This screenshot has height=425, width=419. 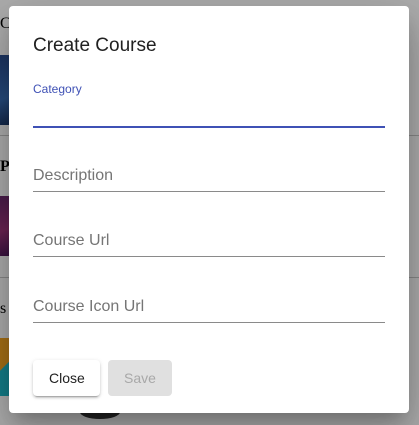 I want to click on dialog-title: Create Course, so click(x=95, y=45).